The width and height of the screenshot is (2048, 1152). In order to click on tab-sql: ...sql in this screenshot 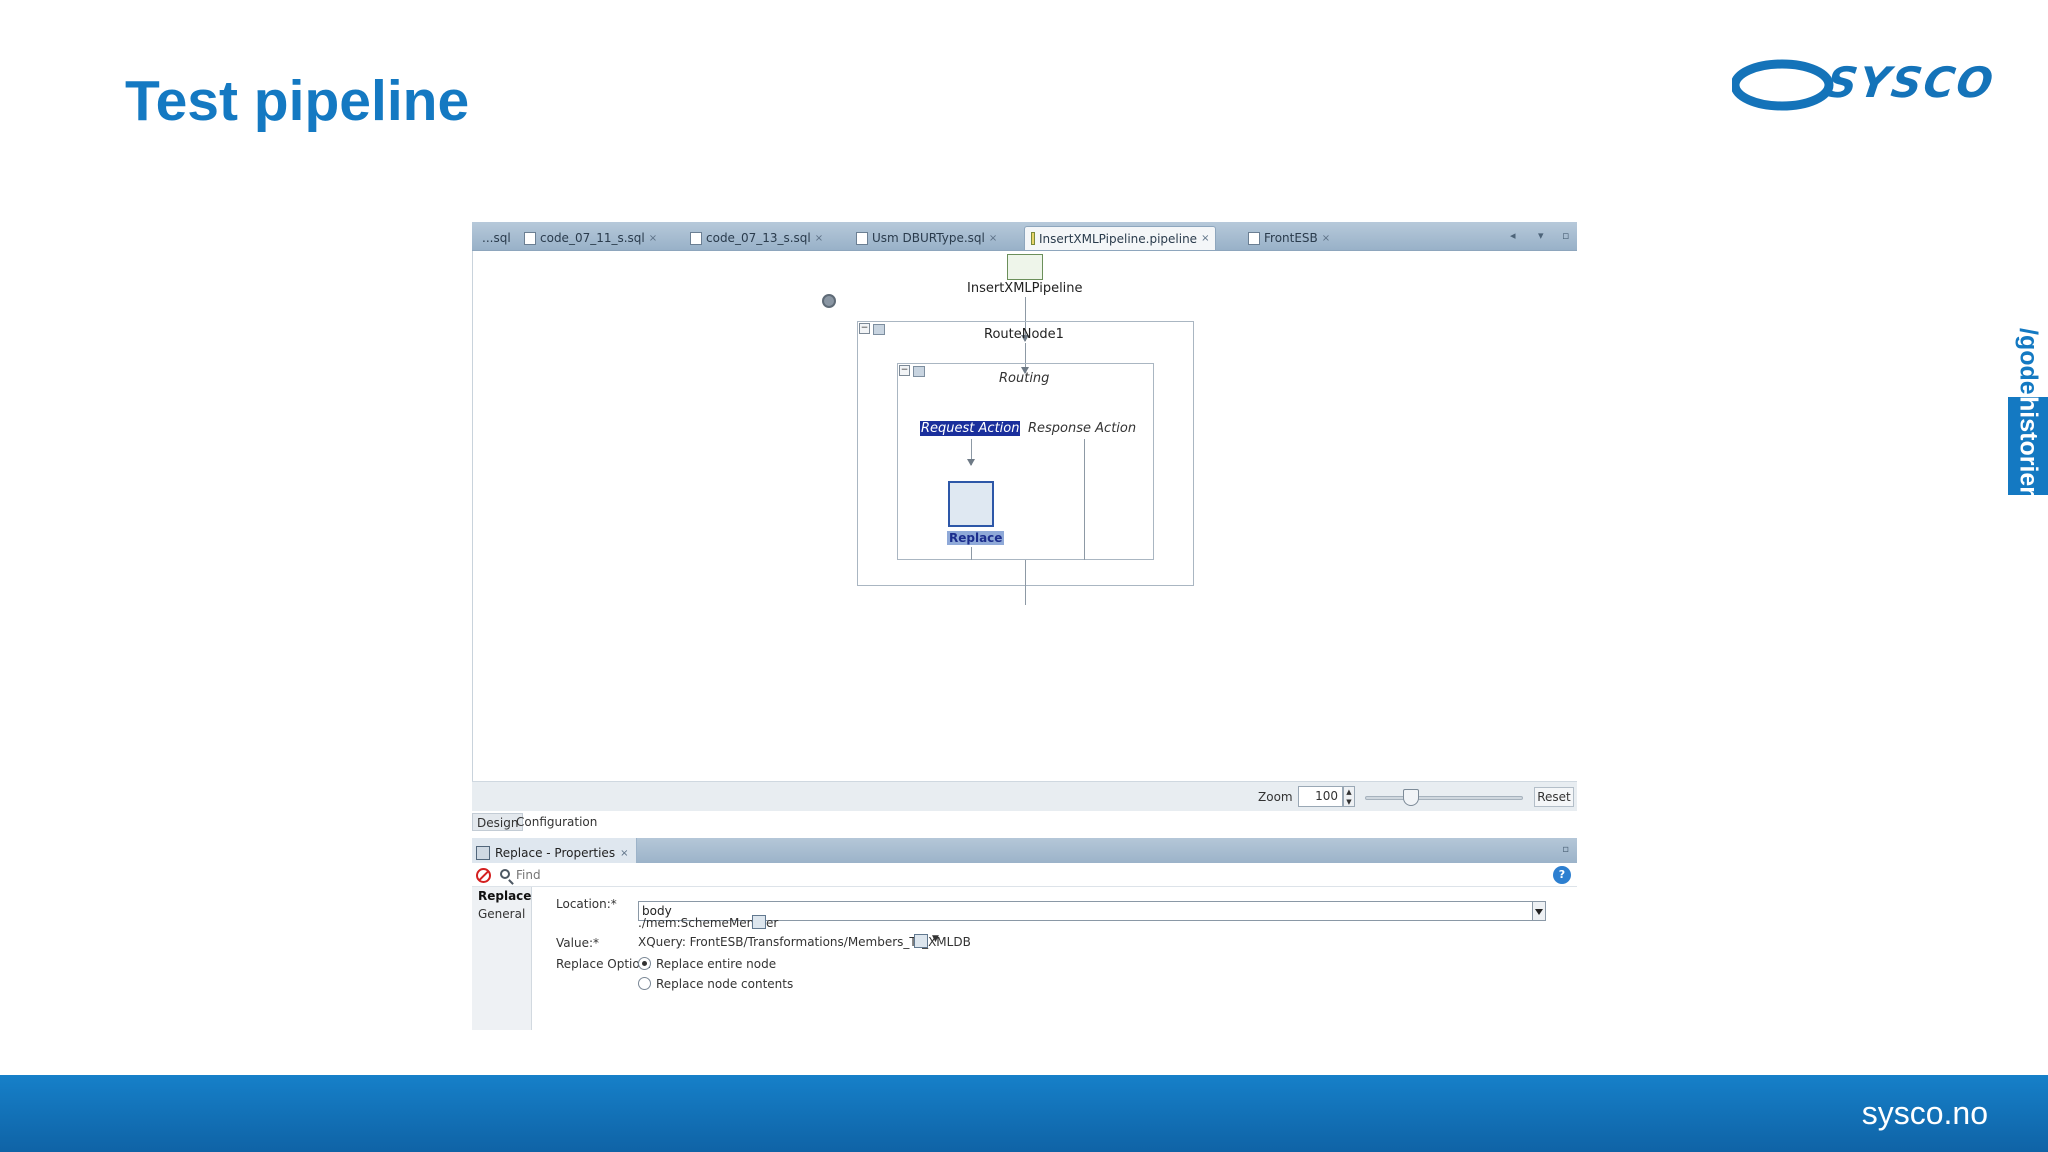, I will do `click(496, 238)`.